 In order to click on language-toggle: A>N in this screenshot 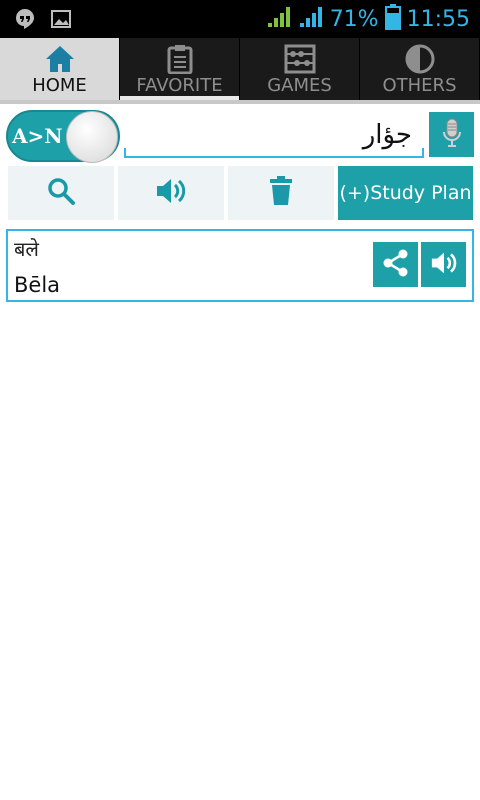, I will do `click(63, 136)`.